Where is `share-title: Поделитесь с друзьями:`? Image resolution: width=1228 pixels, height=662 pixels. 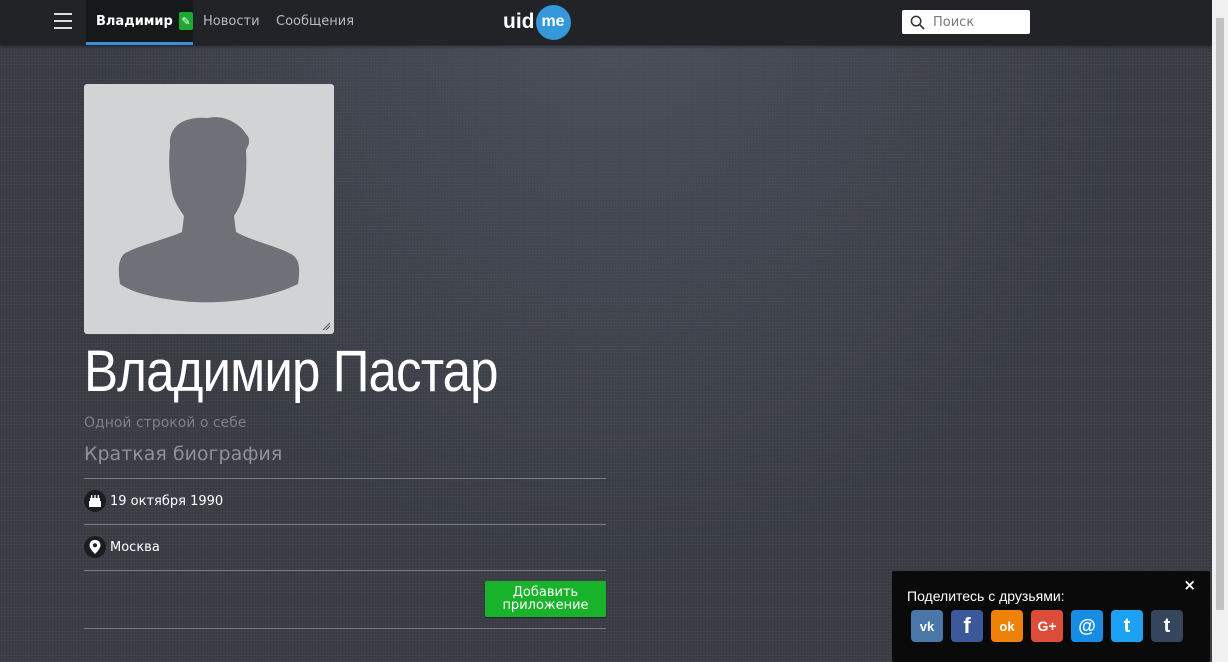
share-title: Поделитесь с друзьями: is located at coordinates (986, 596).